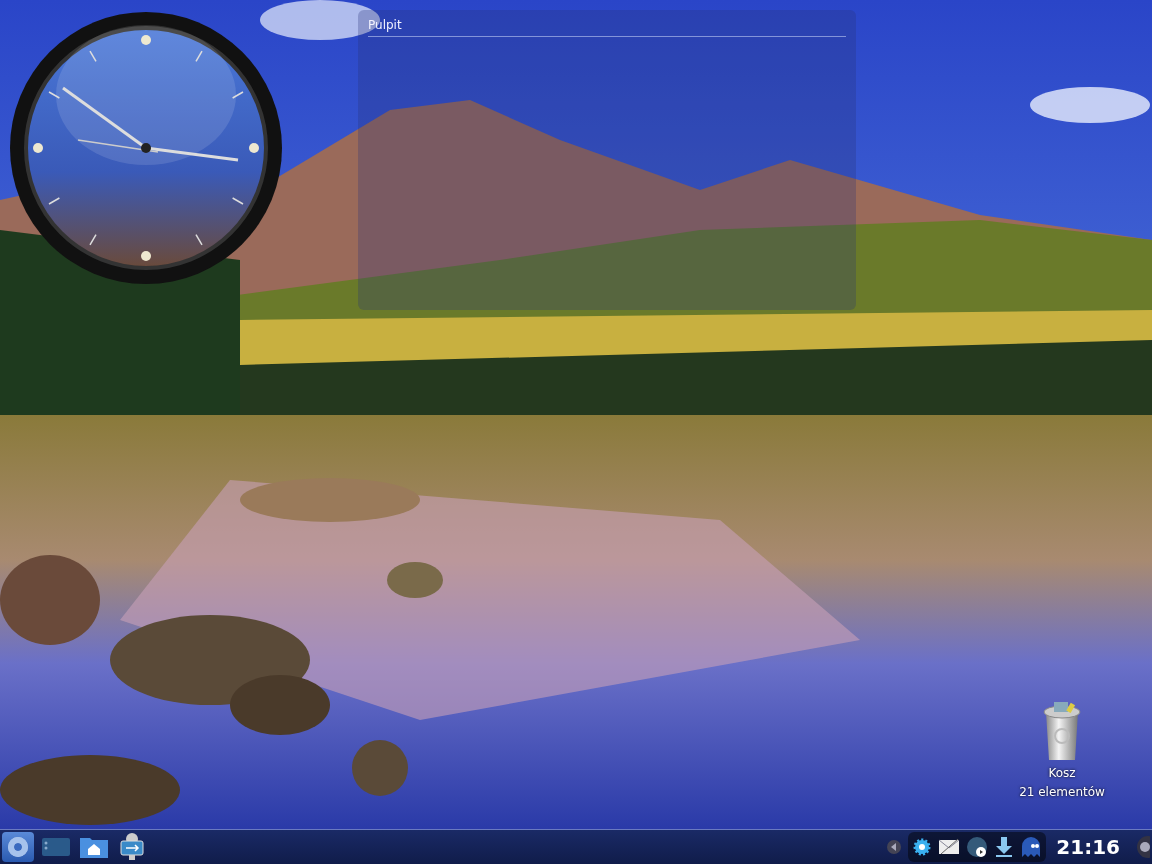  What do you see at coordinates (977, 847) in the screenshot?
I see `disc-icon` at bounding box center [977, 847].